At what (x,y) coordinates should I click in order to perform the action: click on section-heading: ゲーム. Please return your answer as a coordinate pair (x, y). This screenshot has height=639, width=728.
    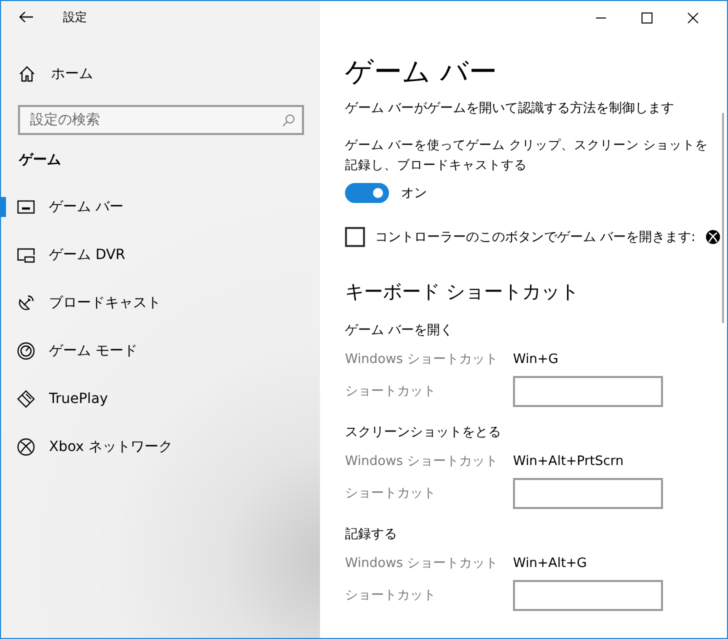
    Looking at the image, I should click on (40, 160).